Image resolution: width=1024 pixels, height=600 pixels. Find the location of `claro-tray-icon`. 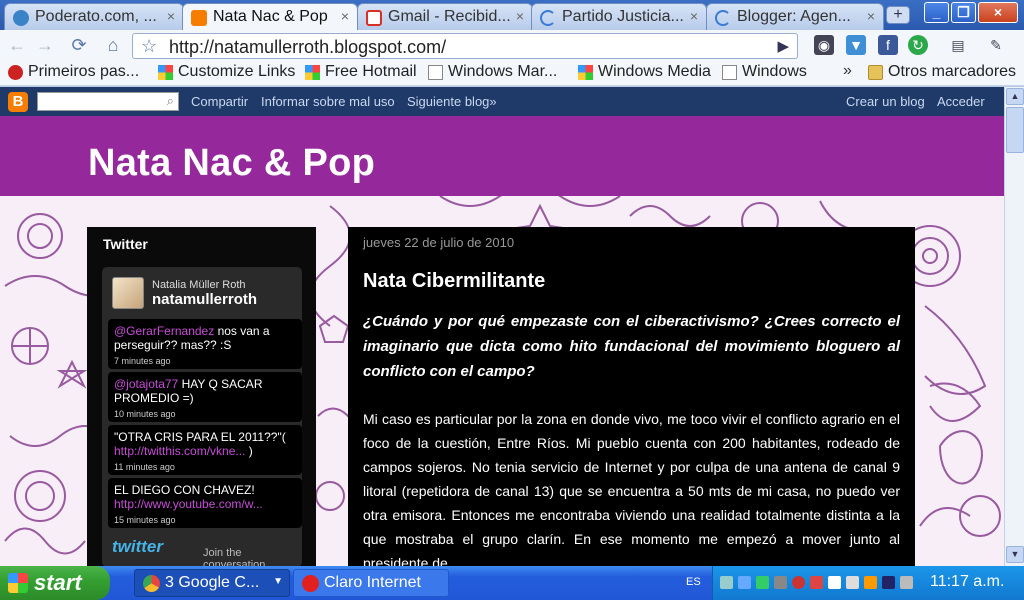

claro-tray-icon is located at coordinates (798, 582).